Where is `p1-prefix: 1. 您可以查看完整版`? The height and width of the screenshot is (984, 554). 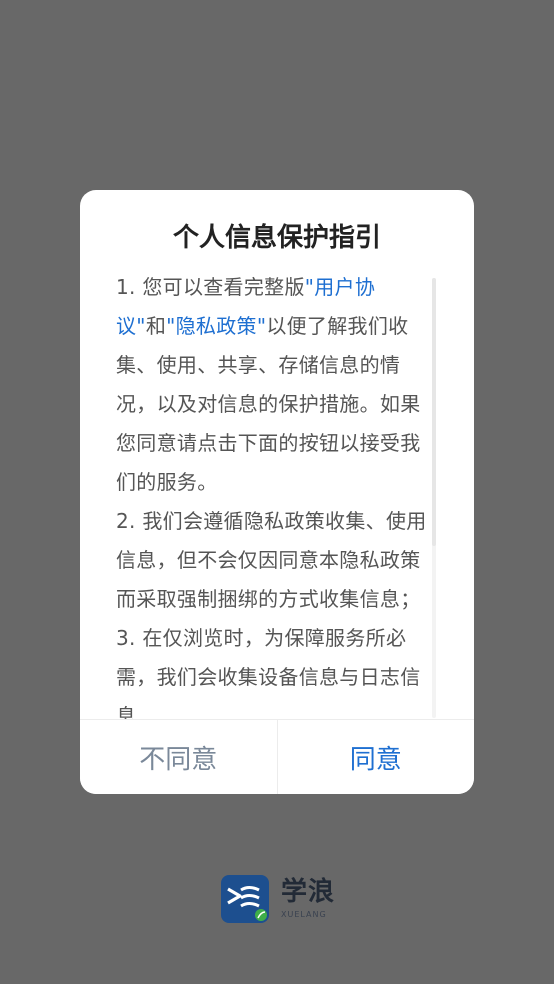
p1-prefix: 1. 您可以查看完整版 is located at coordinates (210, 287).